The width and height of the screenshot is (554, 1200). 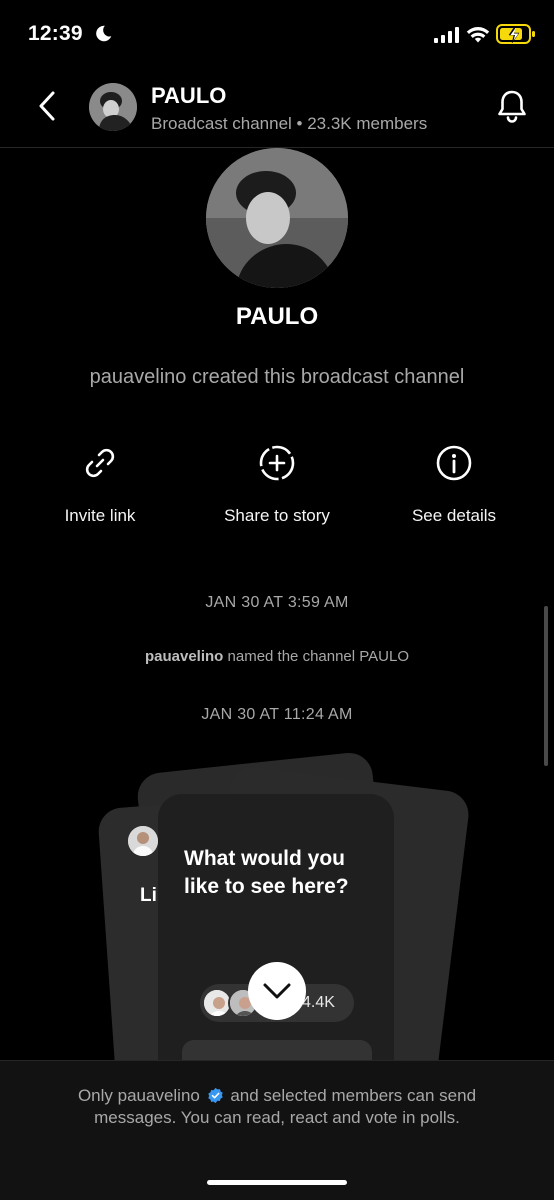 I want to click on share-to-story-label: Share to story, so click(x=277, y=515).